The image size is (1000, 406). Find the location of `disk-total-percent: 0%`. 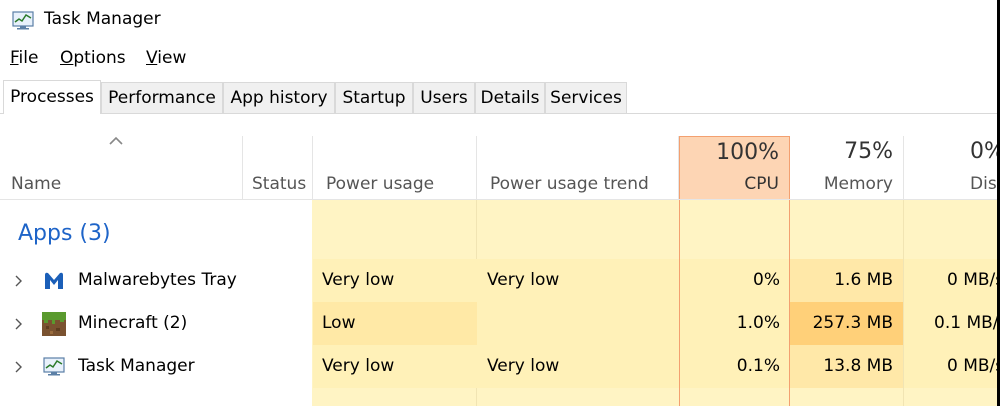

disk-total-percent: 0% is located at coordinates (983, 151).